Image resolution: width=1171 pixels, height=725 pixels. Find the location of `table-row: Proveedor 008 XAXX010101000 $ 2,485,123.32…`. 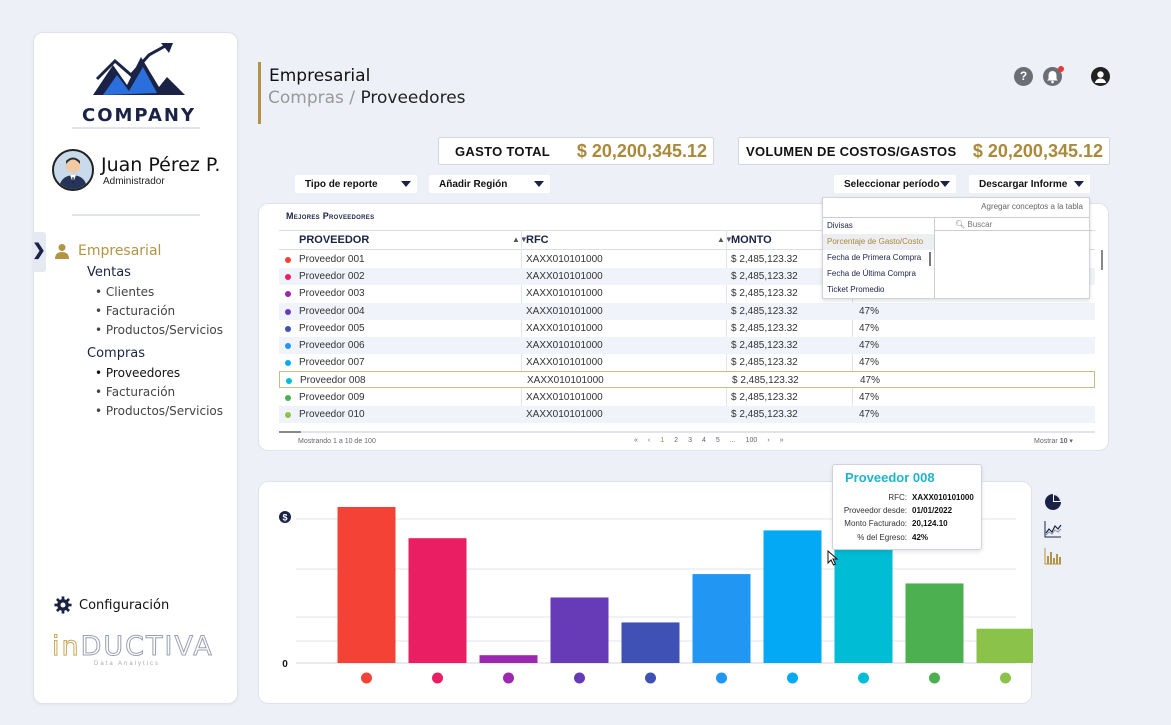

table-row: Proveedor 008 XAXX010101000 $ 2,485,123.32… is located at coordinates (687, 380).